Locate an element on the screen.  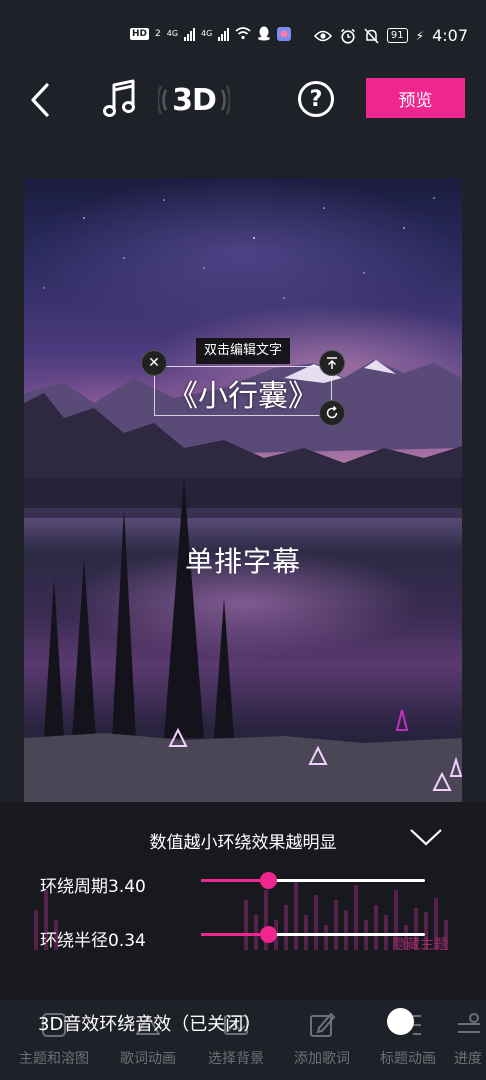
tab-title-animation-label: 标题动画 is located at coordinates (408, 1059).